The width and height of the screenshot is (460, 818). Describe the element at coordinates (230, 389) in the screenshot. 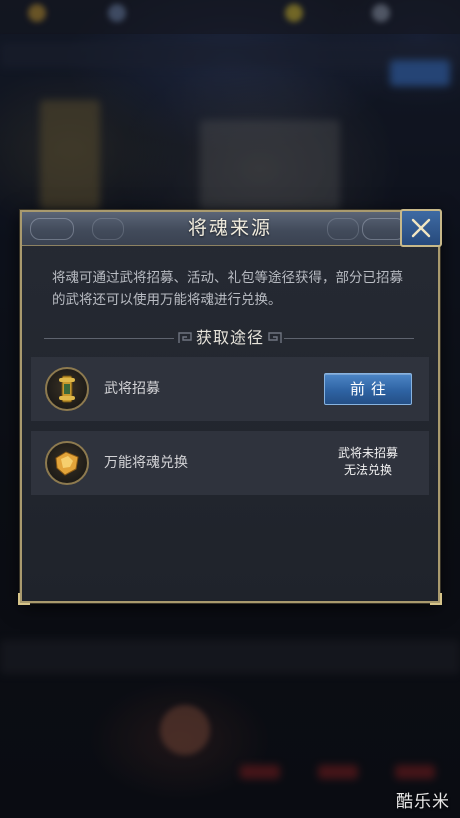

I see `route-row-recruit: 武将招募 前往` at that location.